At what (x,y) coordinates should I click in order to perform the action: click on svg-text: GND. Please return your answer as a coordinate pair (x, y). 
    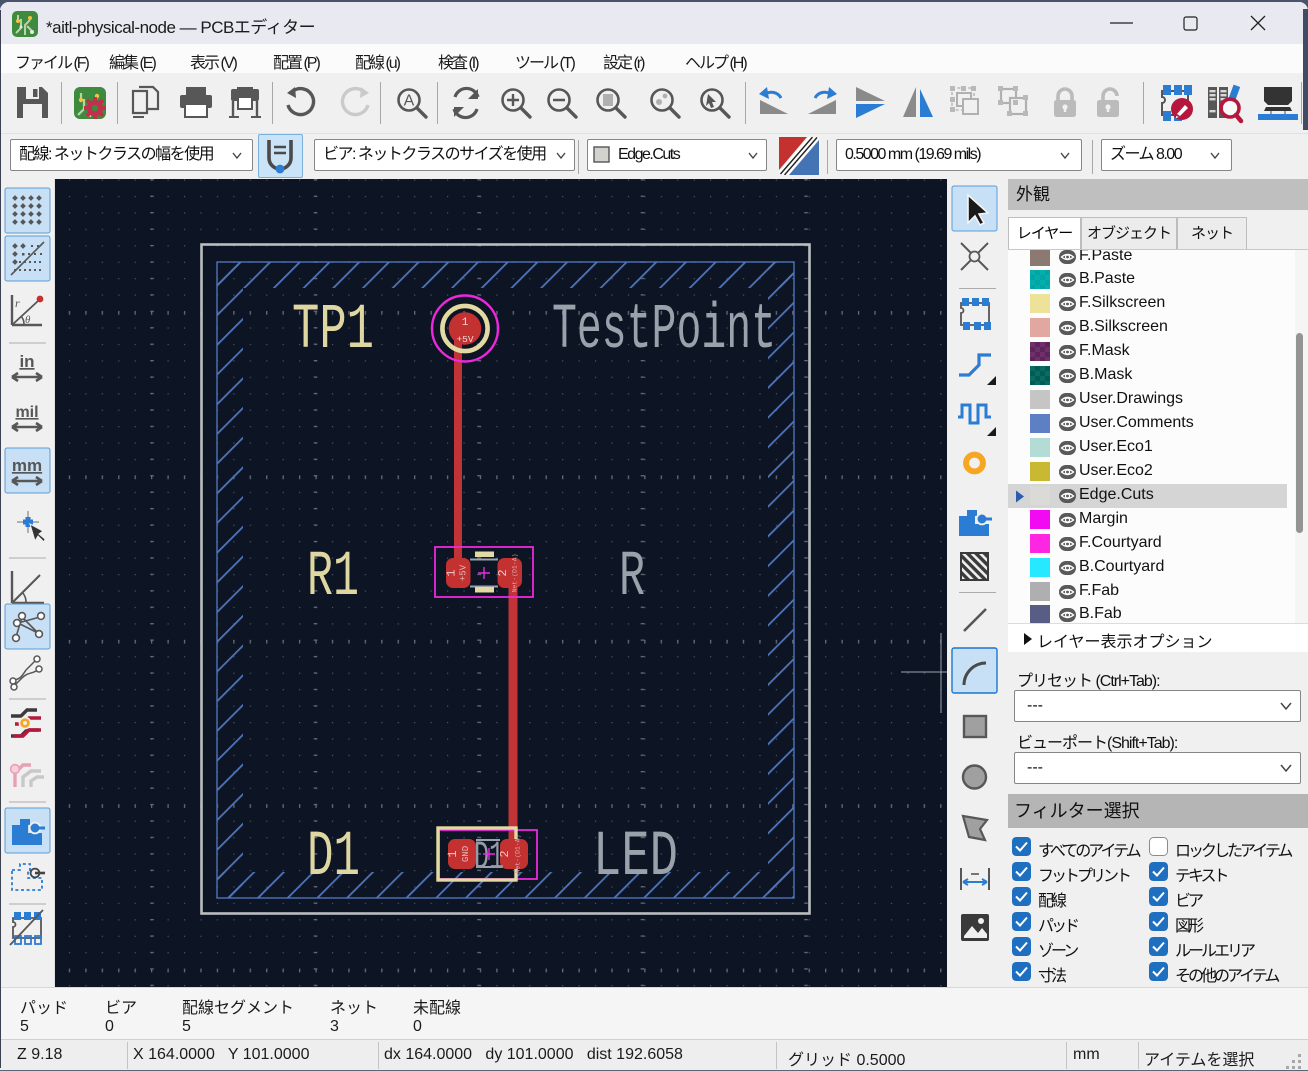
    Looking at the image, I should click on (466, 854).